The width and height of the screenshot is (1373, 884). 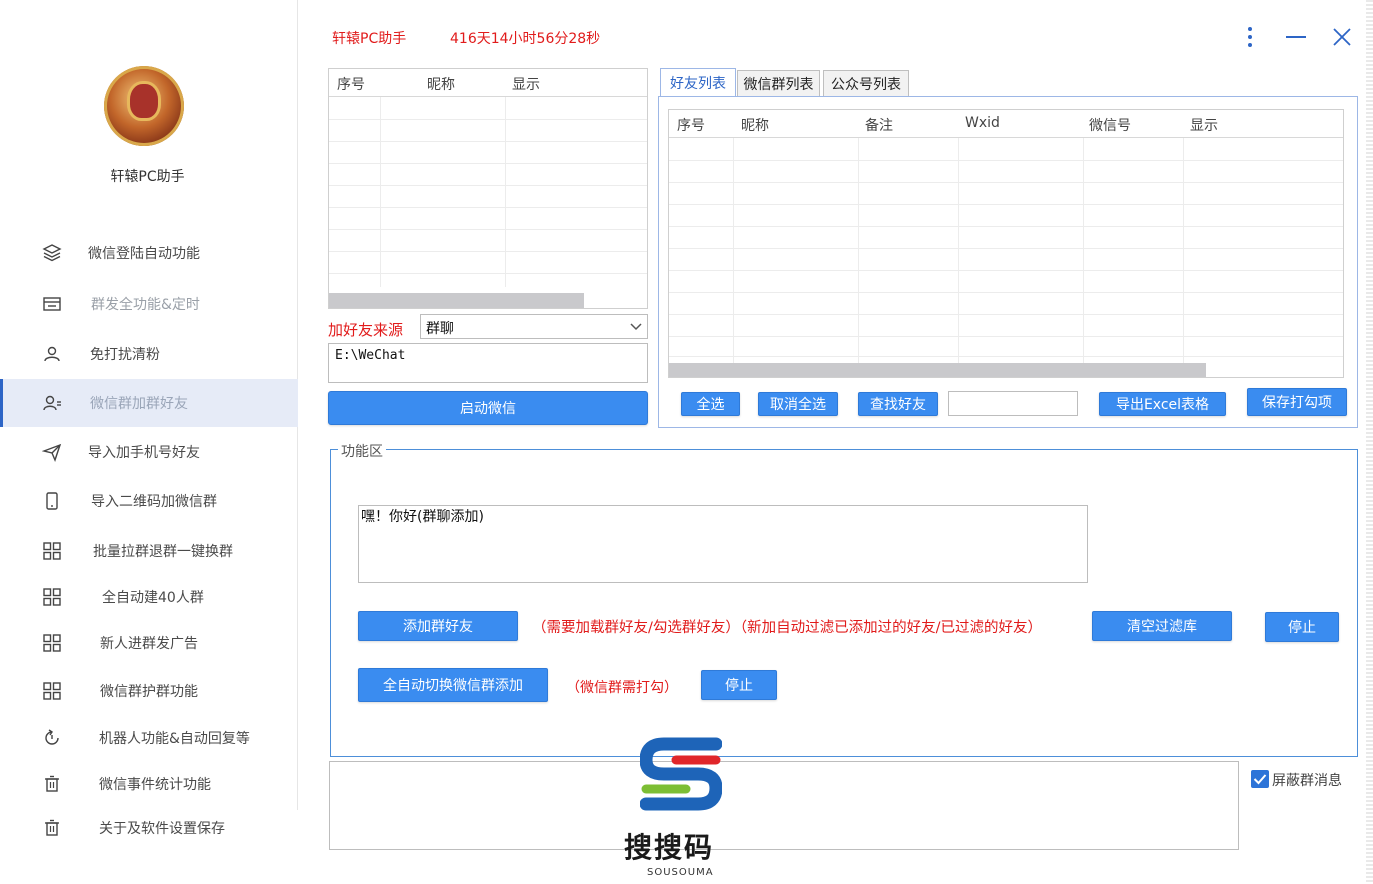 I want to click on sidebar-item-auto-build-40: 全自动建40人群, so click(x=149, y=597).